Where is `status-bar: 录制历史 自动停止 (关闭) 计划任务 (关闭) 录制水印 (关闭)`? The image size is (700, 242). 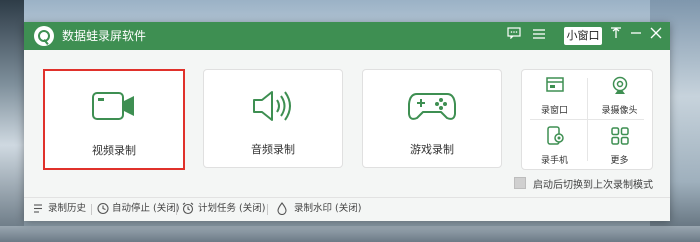 status-bar: 录制历史 自动停止 (关闭) 计划任务 (关闭) 录制水印 (关闭) is located at coordinates (347, 209).